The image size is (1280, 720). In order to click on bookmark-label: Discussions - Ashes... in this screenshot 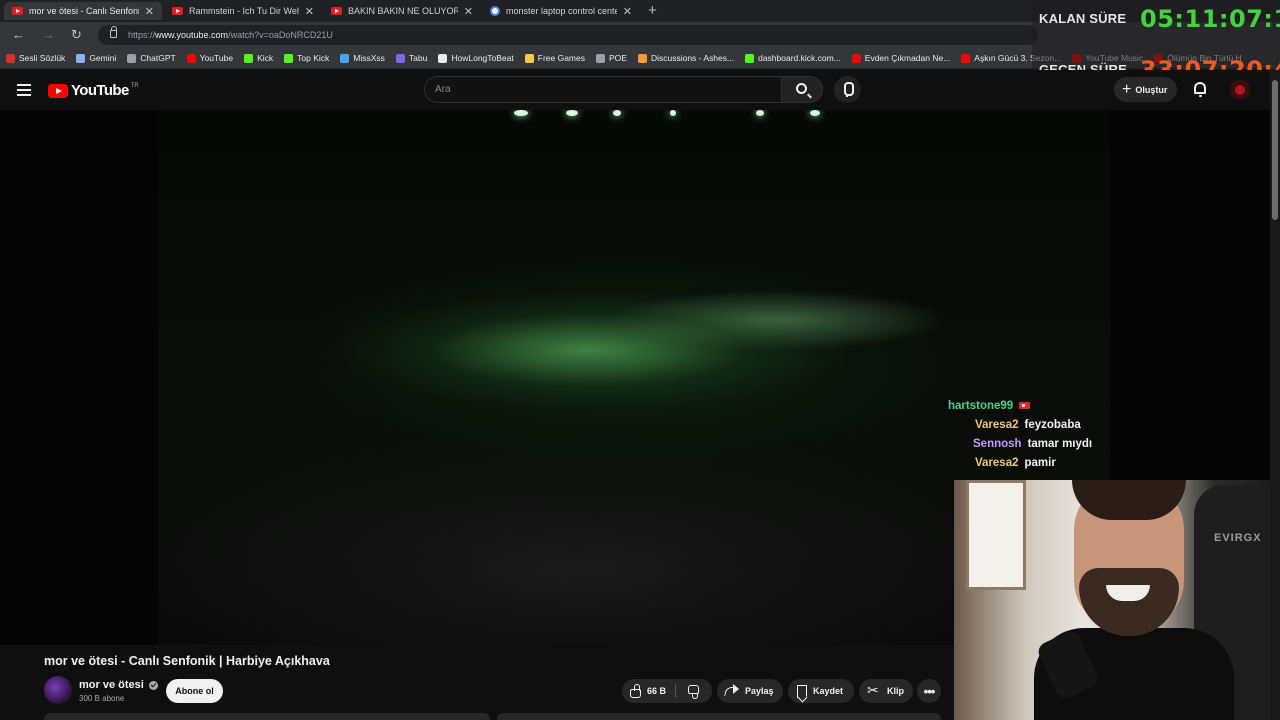, I will do `click(692, 58)`.